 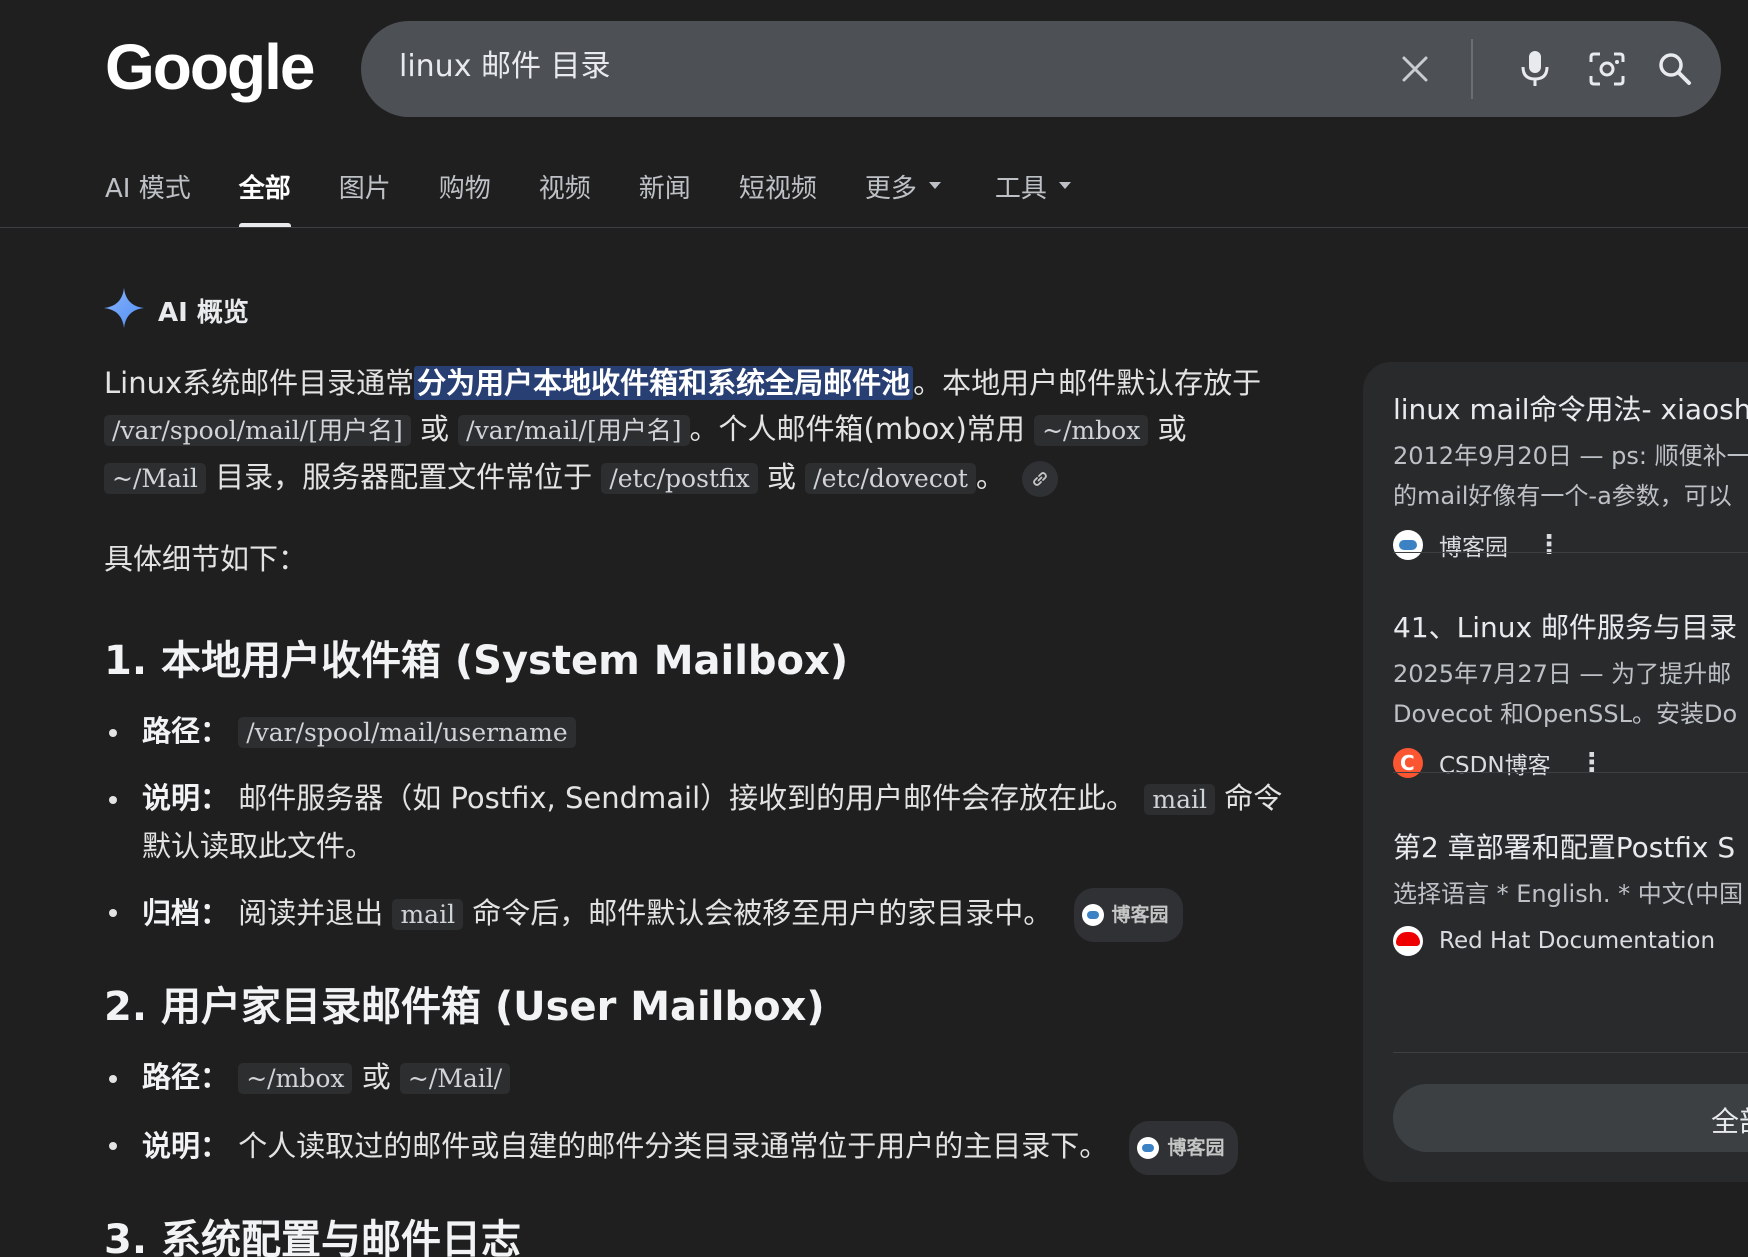 I want to click on detail-intro: 具体细节如下：, so click(x=206, y=559).